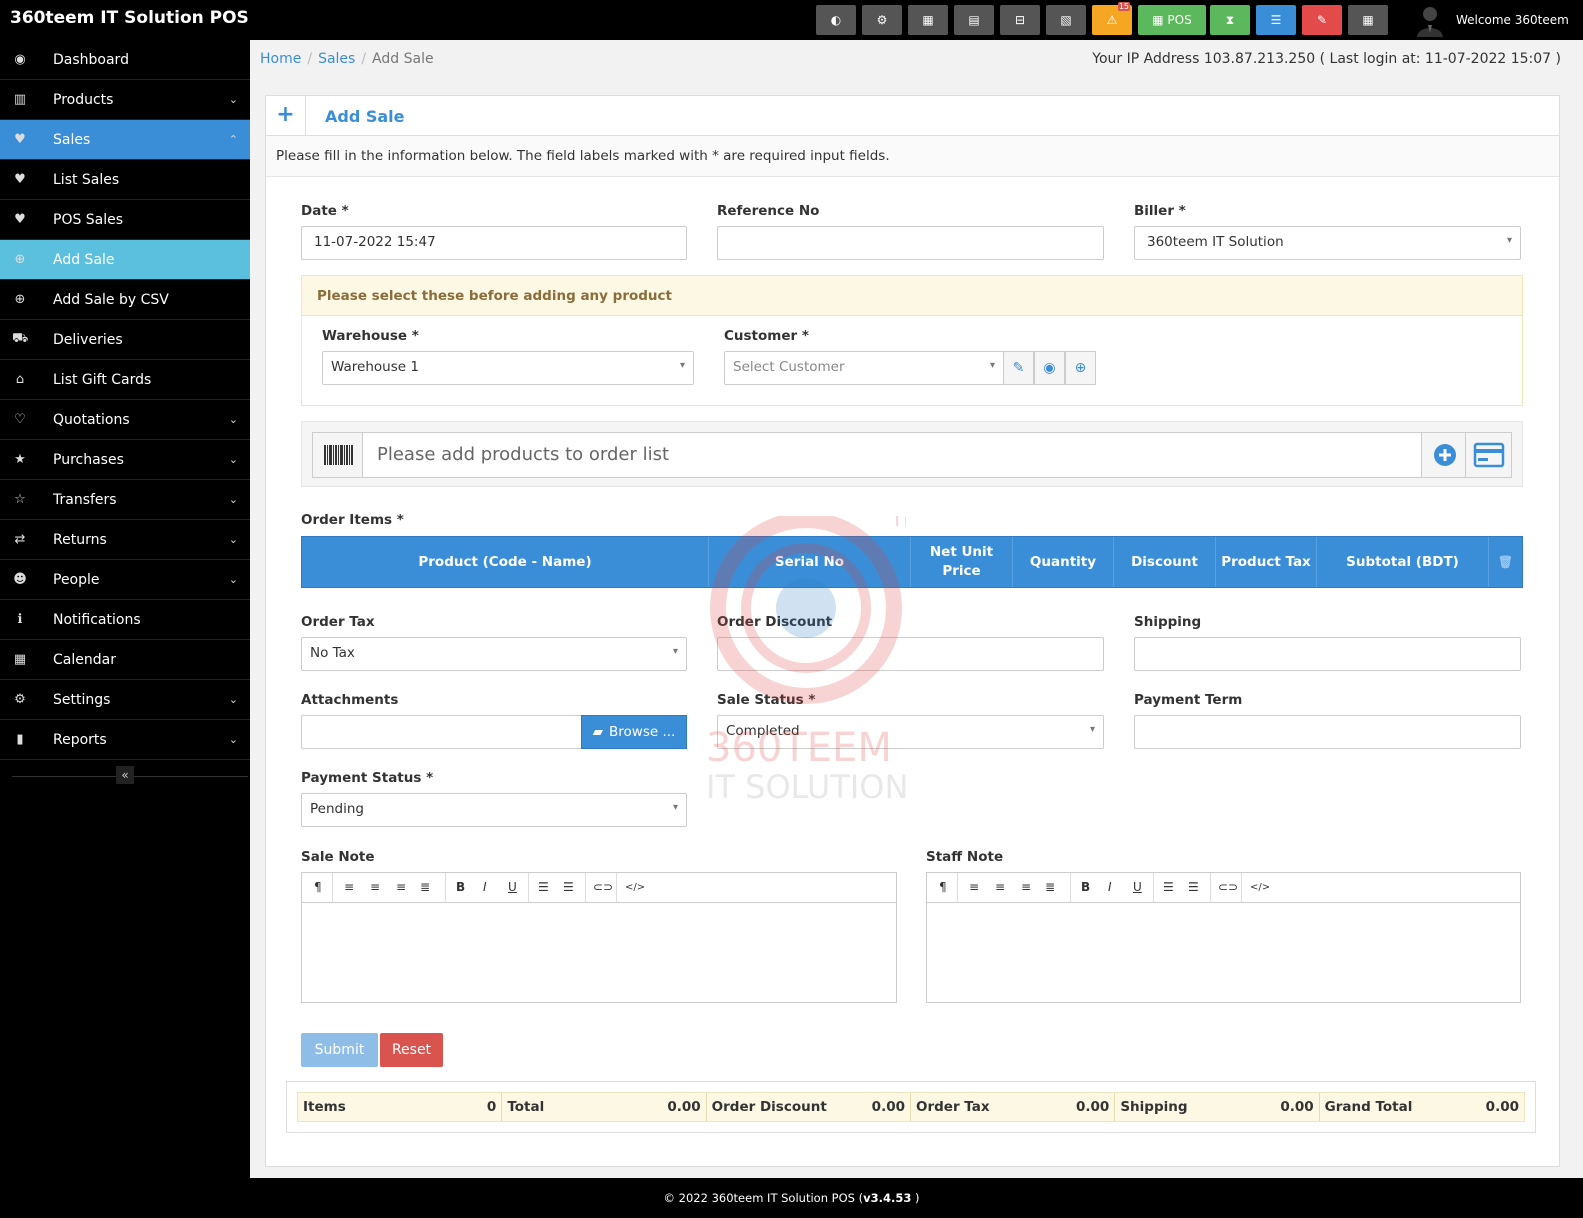 This screenshot has height=1218, width=1583. I want to click on sale-note-editor: ¶ ≡ ≡ ≡ ≣ B I U ☰ ☰ ⊂⊃ </>, so click(599, 937).